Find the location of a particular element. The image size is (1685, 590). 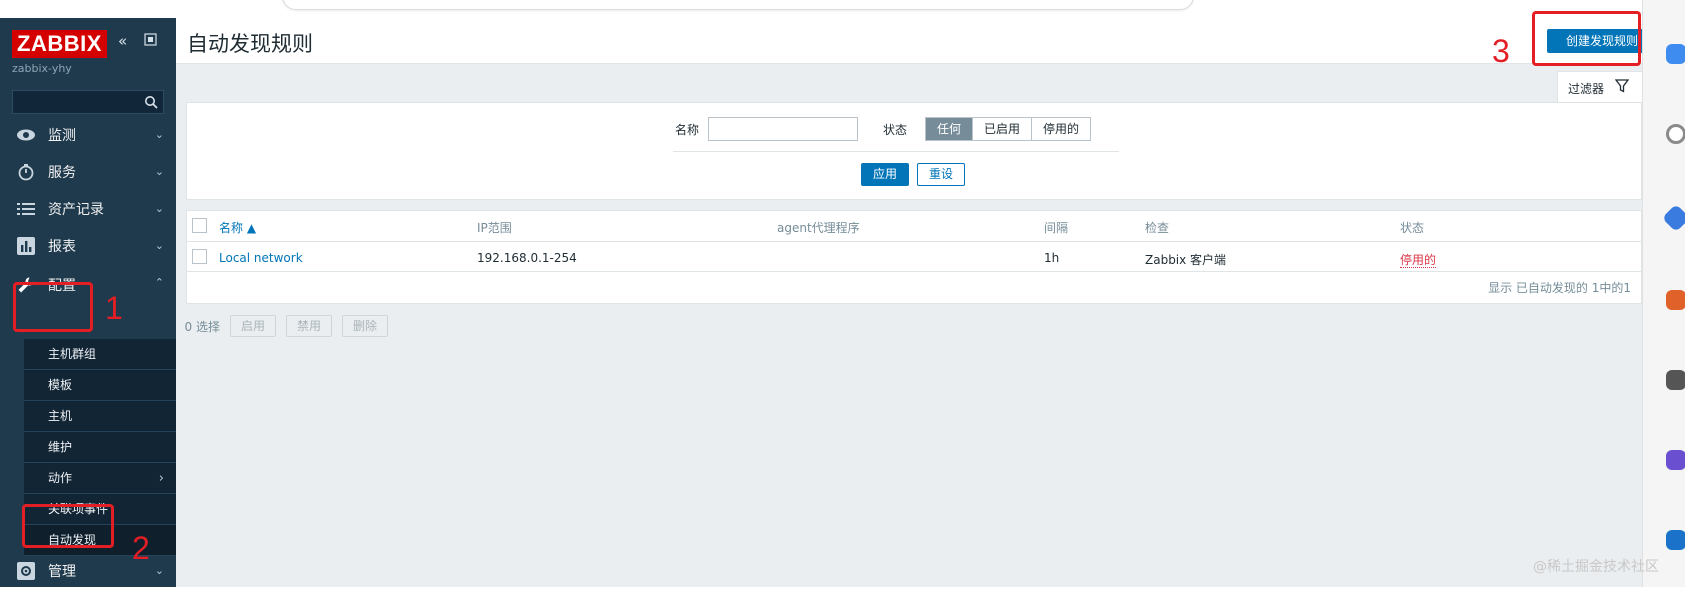

submenu-item-host-groups: 主机群组 is located at coordinates (100, 354).